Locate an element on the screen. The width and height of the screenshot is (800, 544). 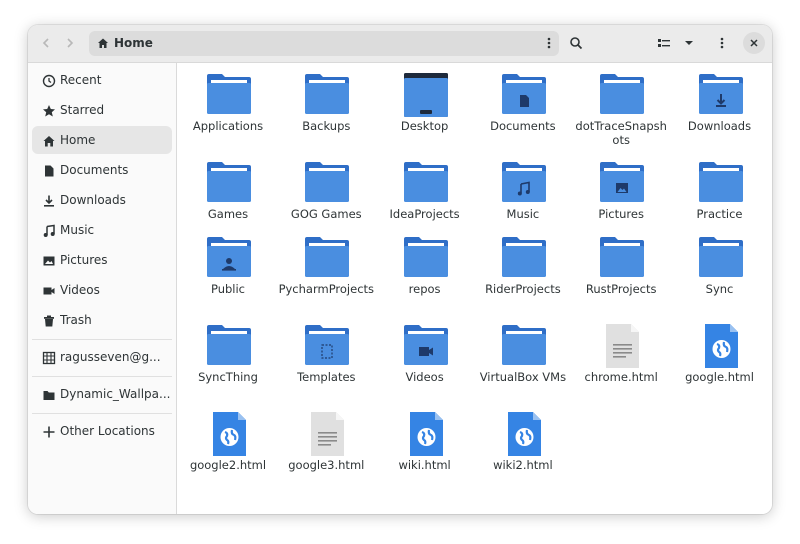
folder-item: Videos is located at coordinates (425, 364).